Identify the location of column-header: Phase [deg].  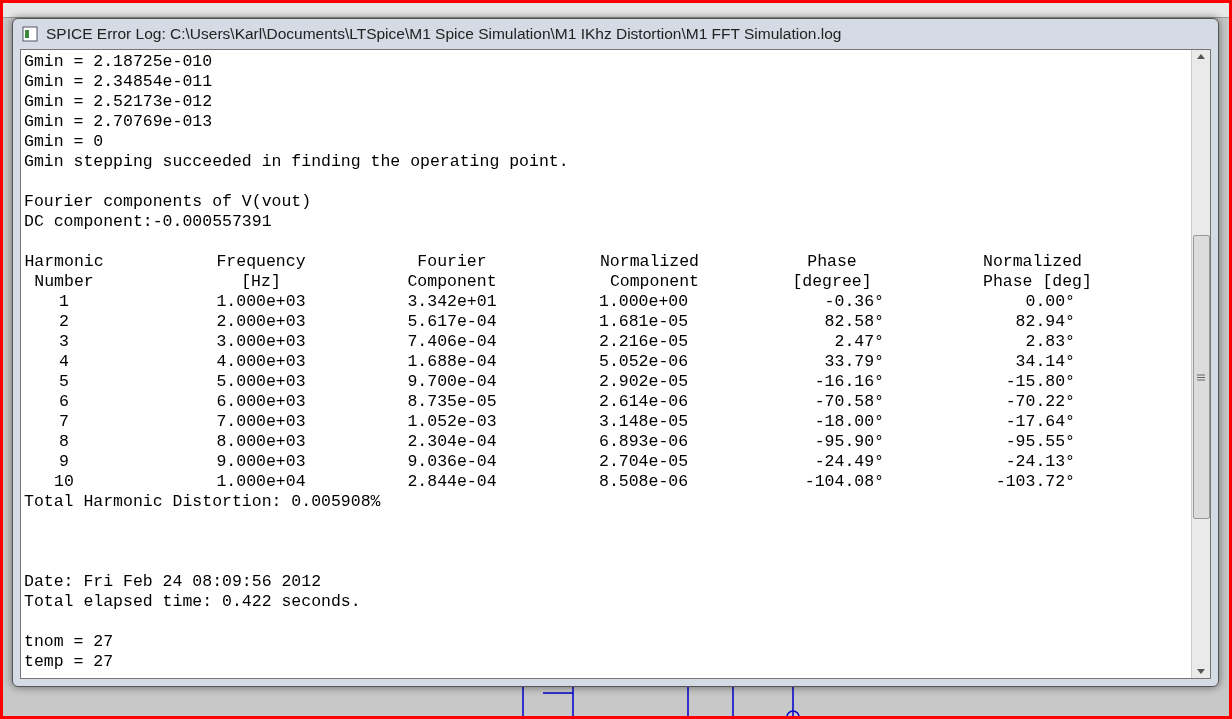
(1038, 282).